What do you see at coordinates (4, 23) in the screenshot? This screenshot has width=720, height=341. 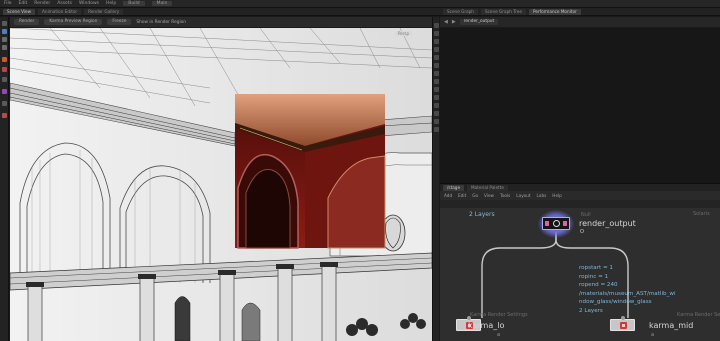 I see `select-tool-icon` at bounding box center [4, 23].